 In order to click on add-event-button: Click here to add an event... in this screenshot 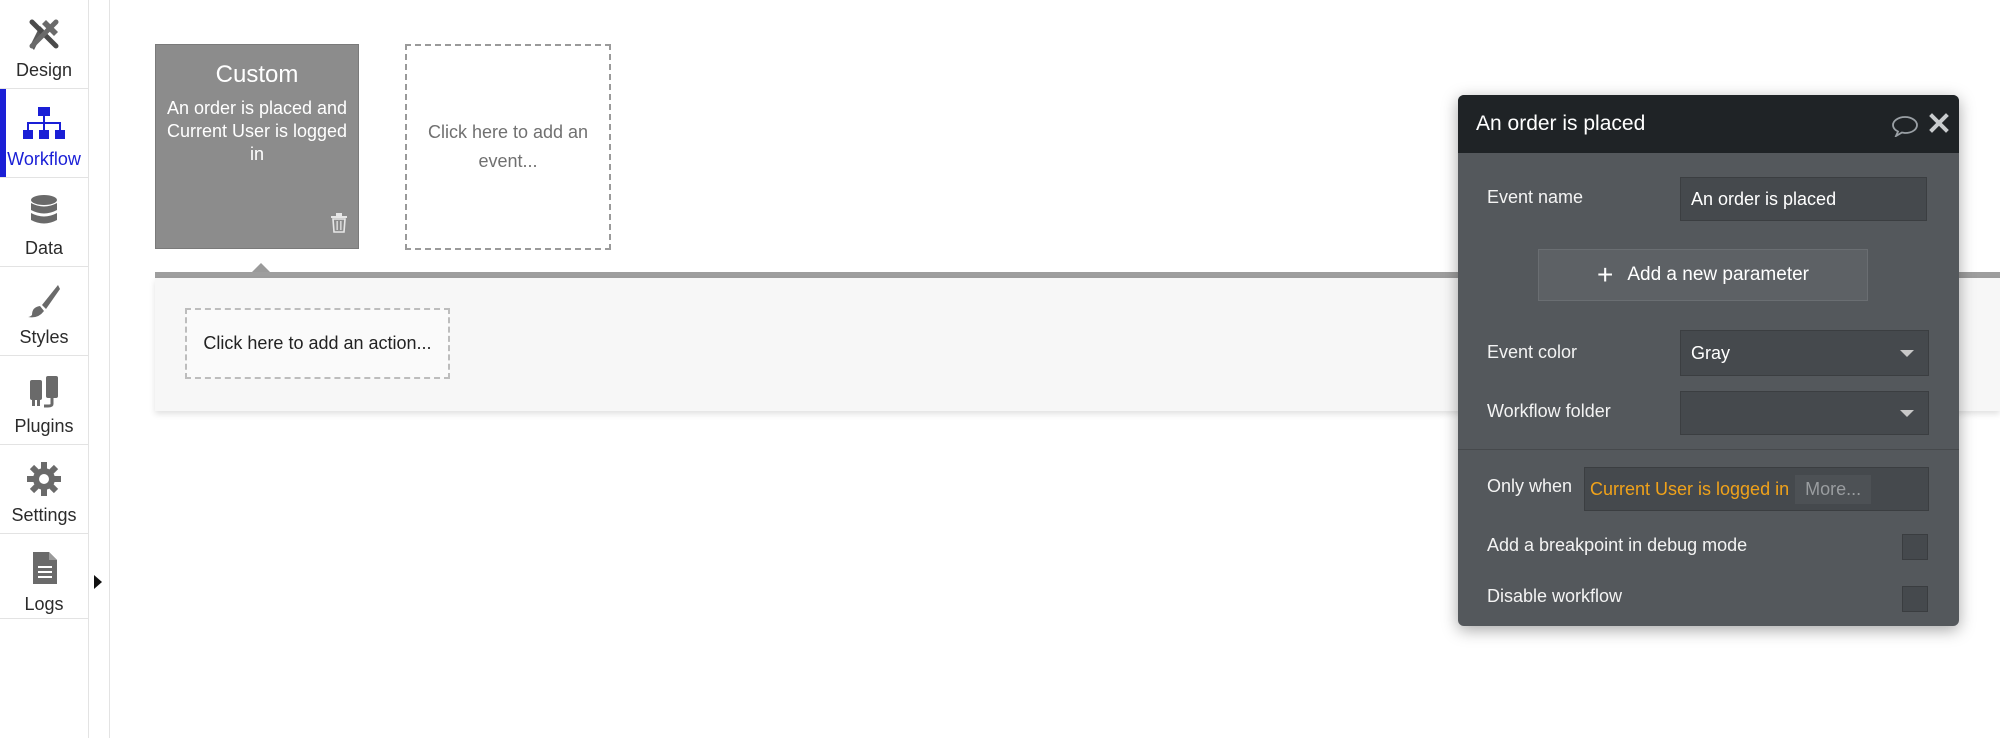, I will do `click(508, 147)`.